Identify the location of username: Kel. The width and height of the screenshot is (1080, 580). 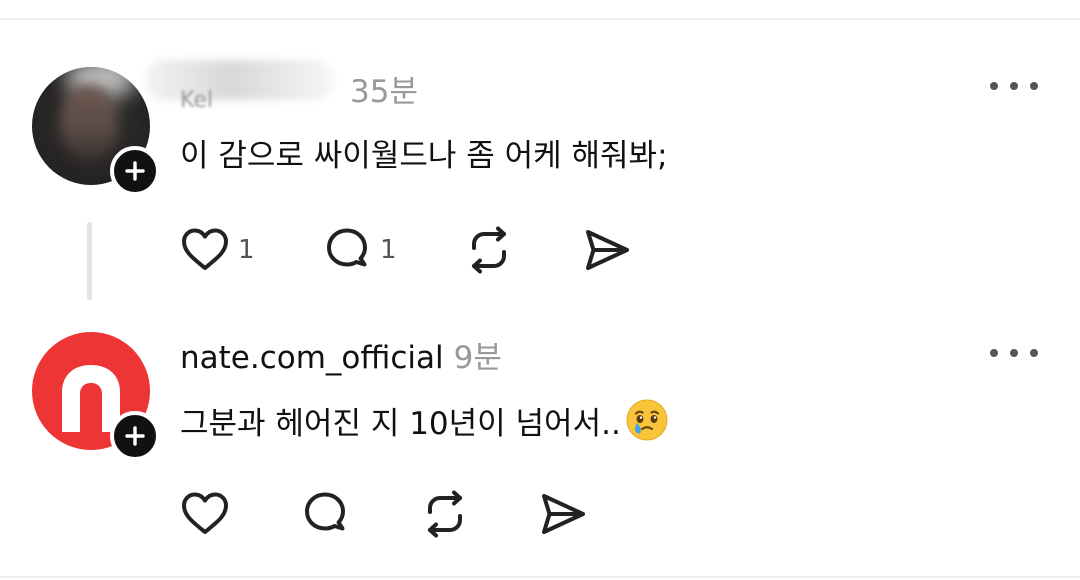
(242, 86).